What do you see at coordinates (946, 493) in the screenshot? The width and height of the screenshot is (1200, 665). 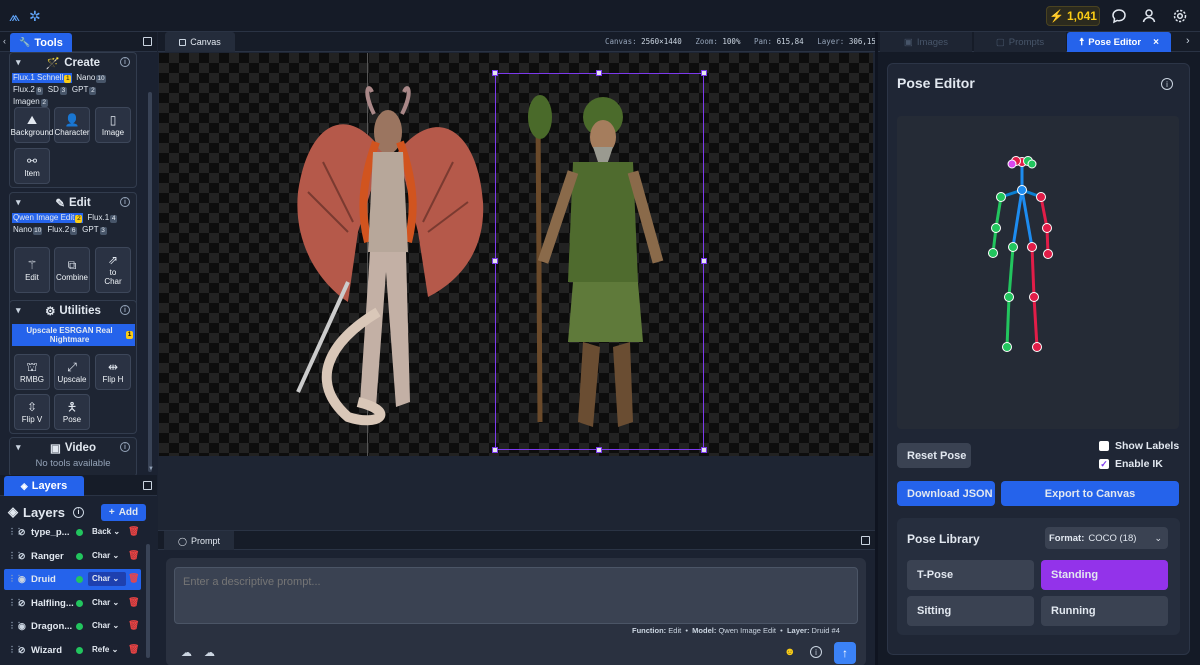 I see `download-json-button: Download JSON` at bounding box center [946, 493].